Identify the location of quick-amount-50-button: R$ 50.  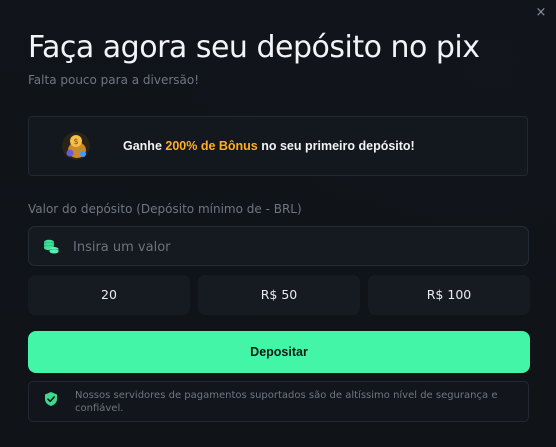
(279, 295).